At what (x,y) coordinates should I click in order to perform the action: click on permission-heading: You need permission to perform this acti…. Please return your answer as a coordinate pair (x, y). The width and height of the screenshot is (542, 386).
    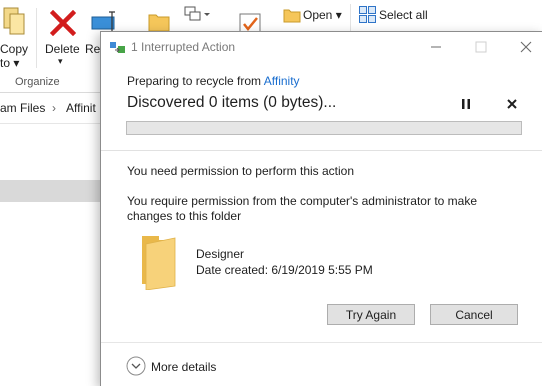
    Looking at the image, I should click on (241, 171).